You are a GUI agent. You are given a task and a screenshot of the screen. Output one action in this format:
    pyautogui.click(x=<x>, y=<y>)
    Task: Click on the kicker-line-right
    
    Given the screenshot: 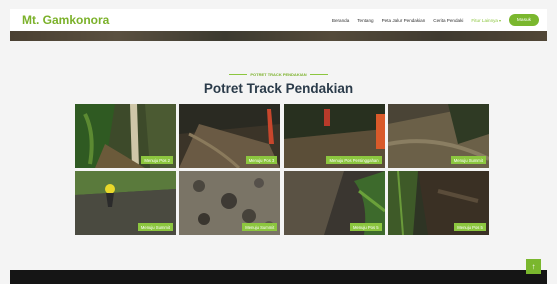 What is the action you would take?
    pyautogui.click(x=318, y=75)
    